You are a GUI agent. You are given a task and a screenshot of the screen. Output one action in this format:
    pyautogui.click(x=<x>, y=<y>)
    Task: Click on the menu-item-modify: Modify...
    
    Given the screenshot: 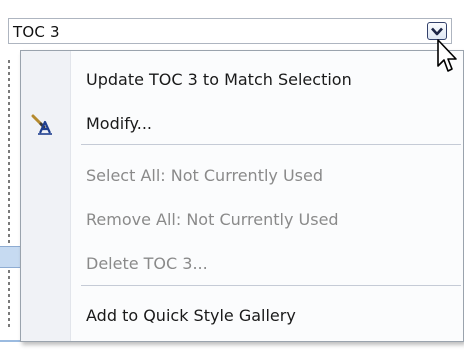 What is the action you would take?
    pyautogui.click(x=242, y=123)
    